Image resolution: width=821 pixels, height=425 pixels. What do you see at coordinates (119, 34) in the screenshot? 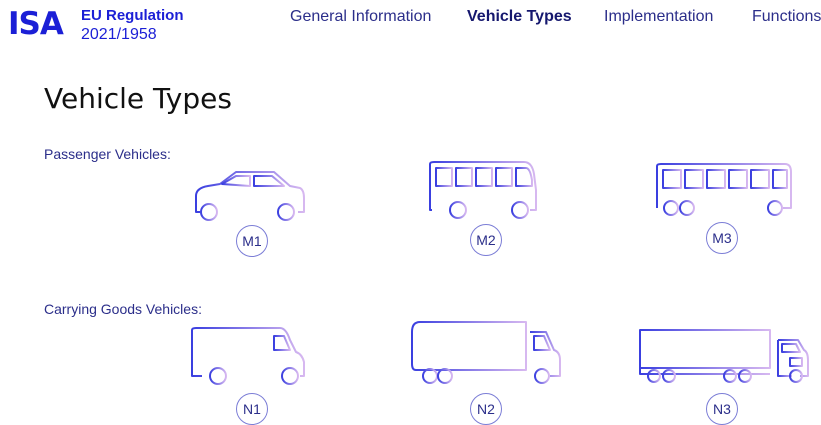
I see `regulation-number: 2021/1958` at bounding box center [119, 34].